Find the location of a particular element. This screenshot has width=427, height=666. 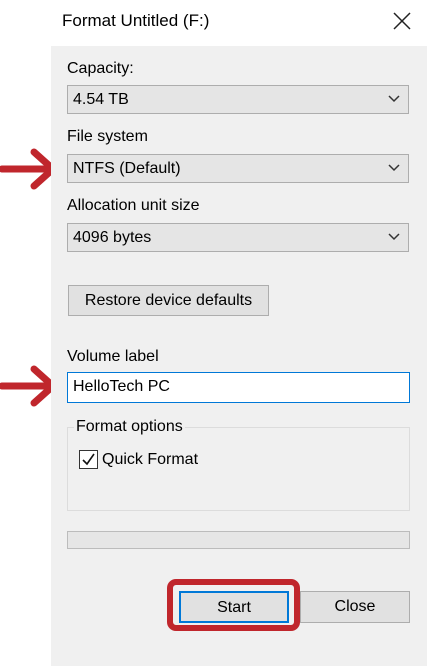

checkmark-icon is located at coordinates (88, 459).